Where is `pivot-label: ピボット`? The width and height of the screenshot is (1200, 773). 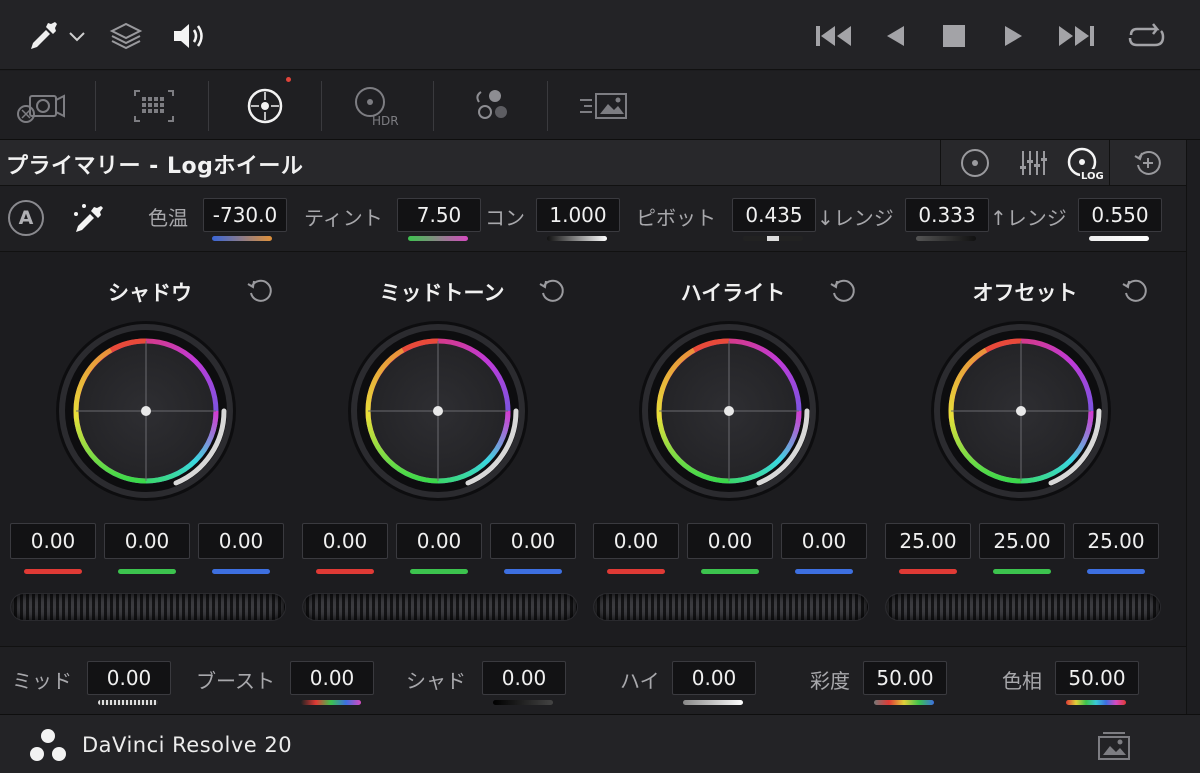
pivot-label: ピボット is located at coordinates (676, 218).